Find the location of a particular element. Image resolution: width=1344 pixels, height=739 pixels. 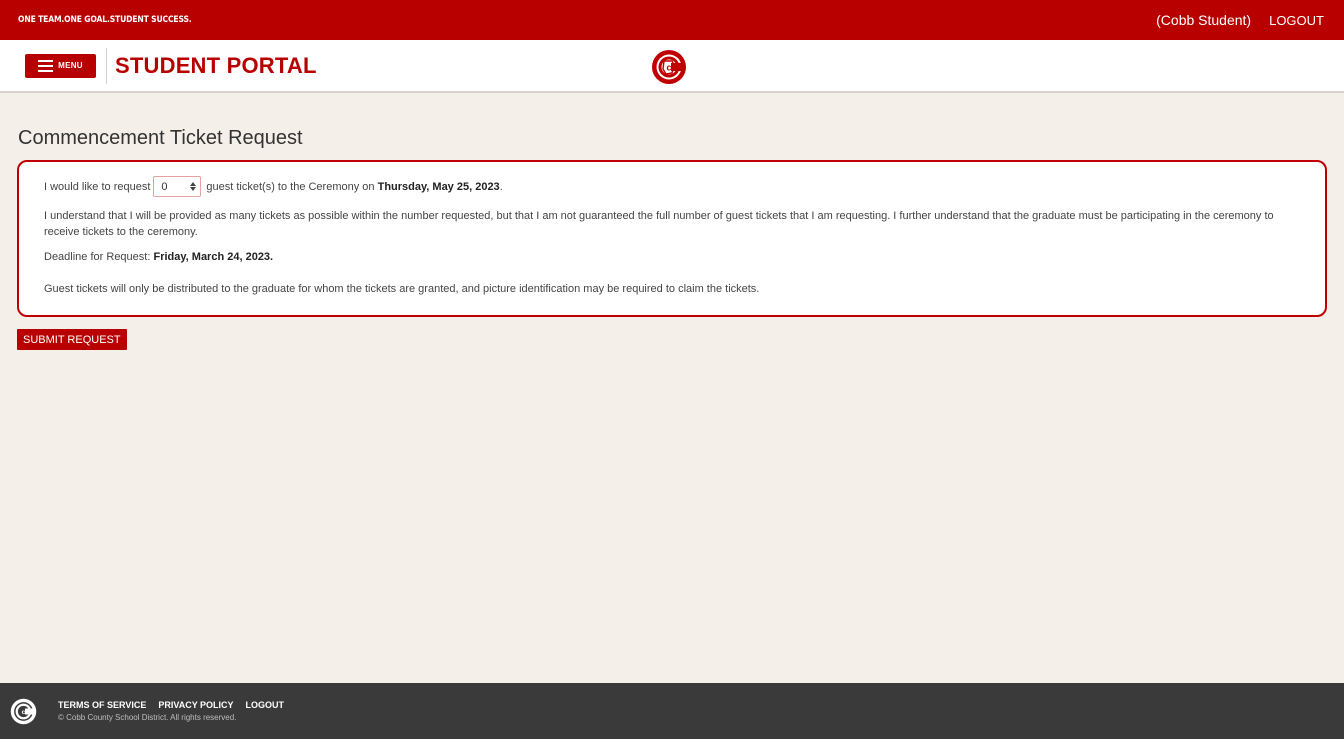

stepper-arrows-icon is located at coordinates (193, 186).